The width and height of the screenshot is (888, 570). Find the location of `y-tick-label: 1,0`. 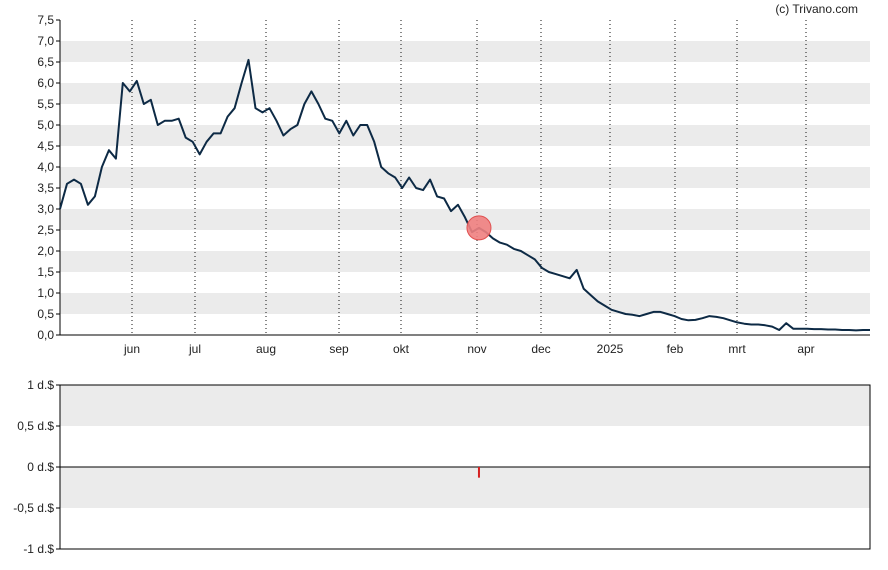

y-tick-label: 1,0 is located at coordinates (45, 293).